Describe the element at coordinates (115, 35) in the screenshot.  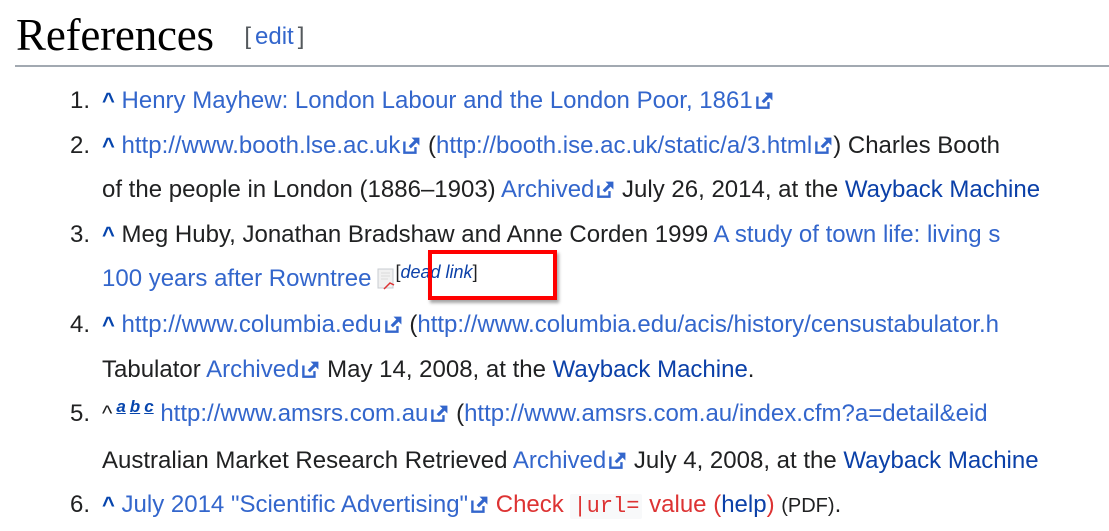
I see `section-title: References` at that location.